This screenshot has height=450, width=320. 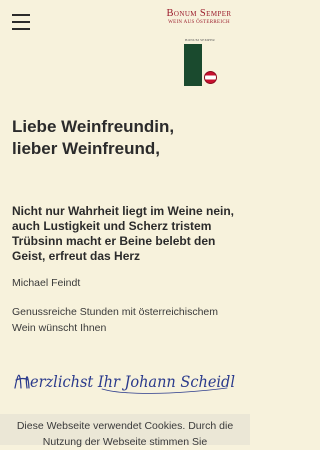 I want to click on wine-box-shape, so click(x=193, y=65).